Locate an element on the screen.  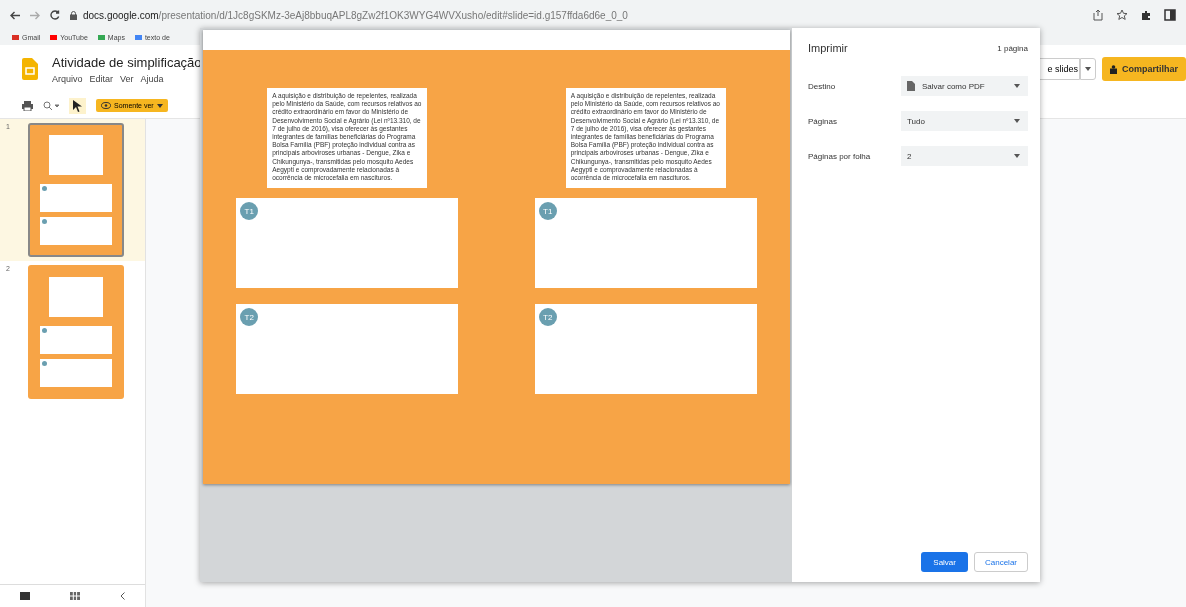
cancel-button: Cancelar is located at coordinates (1001, 562).